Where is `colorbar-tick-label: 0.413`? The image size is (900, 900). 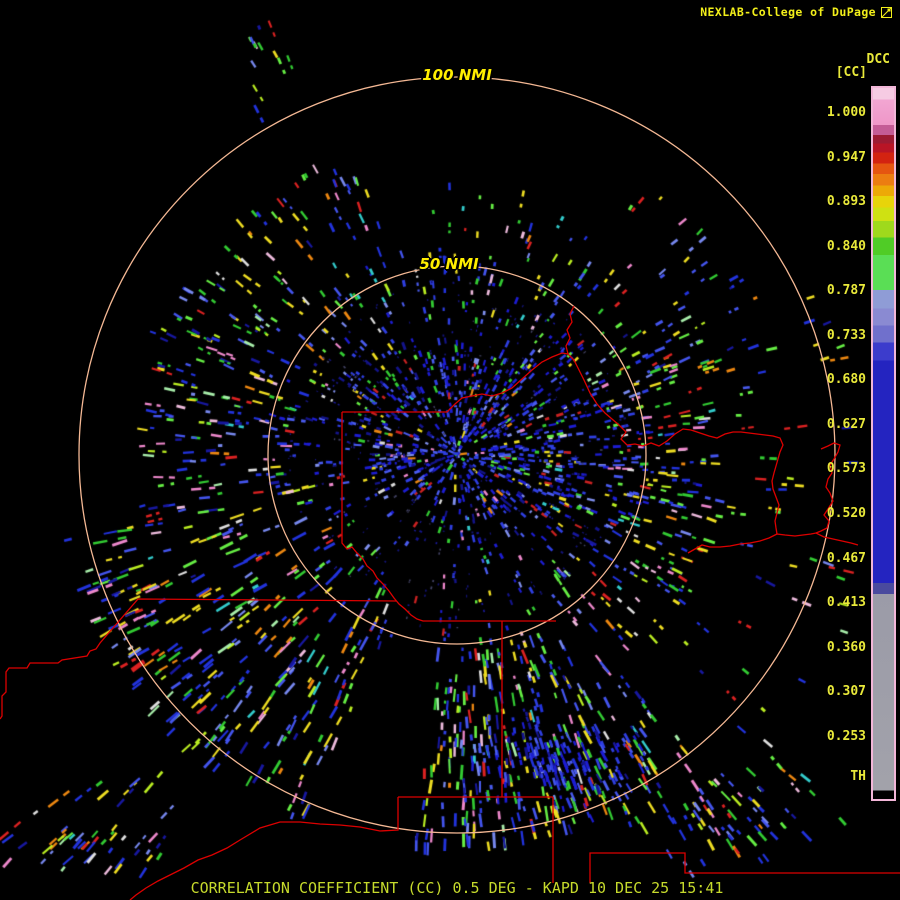 colorbar-tick-label: 0.413 is located at coordinates (846, 603).